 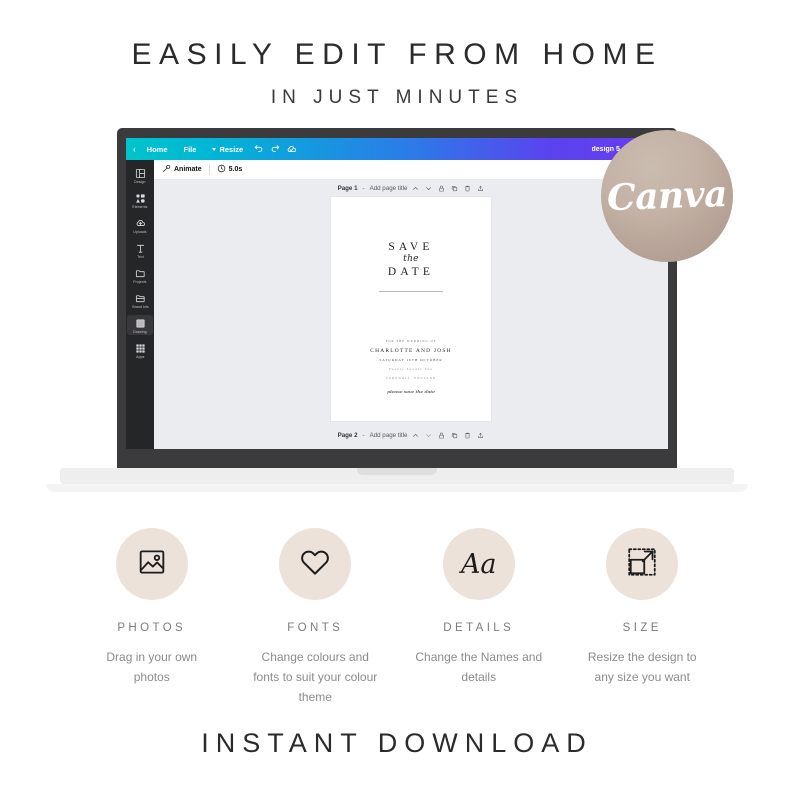 I want to click on card-date-line: SATURDAY 16TH OCTOBER, so click(x=411, y=360).